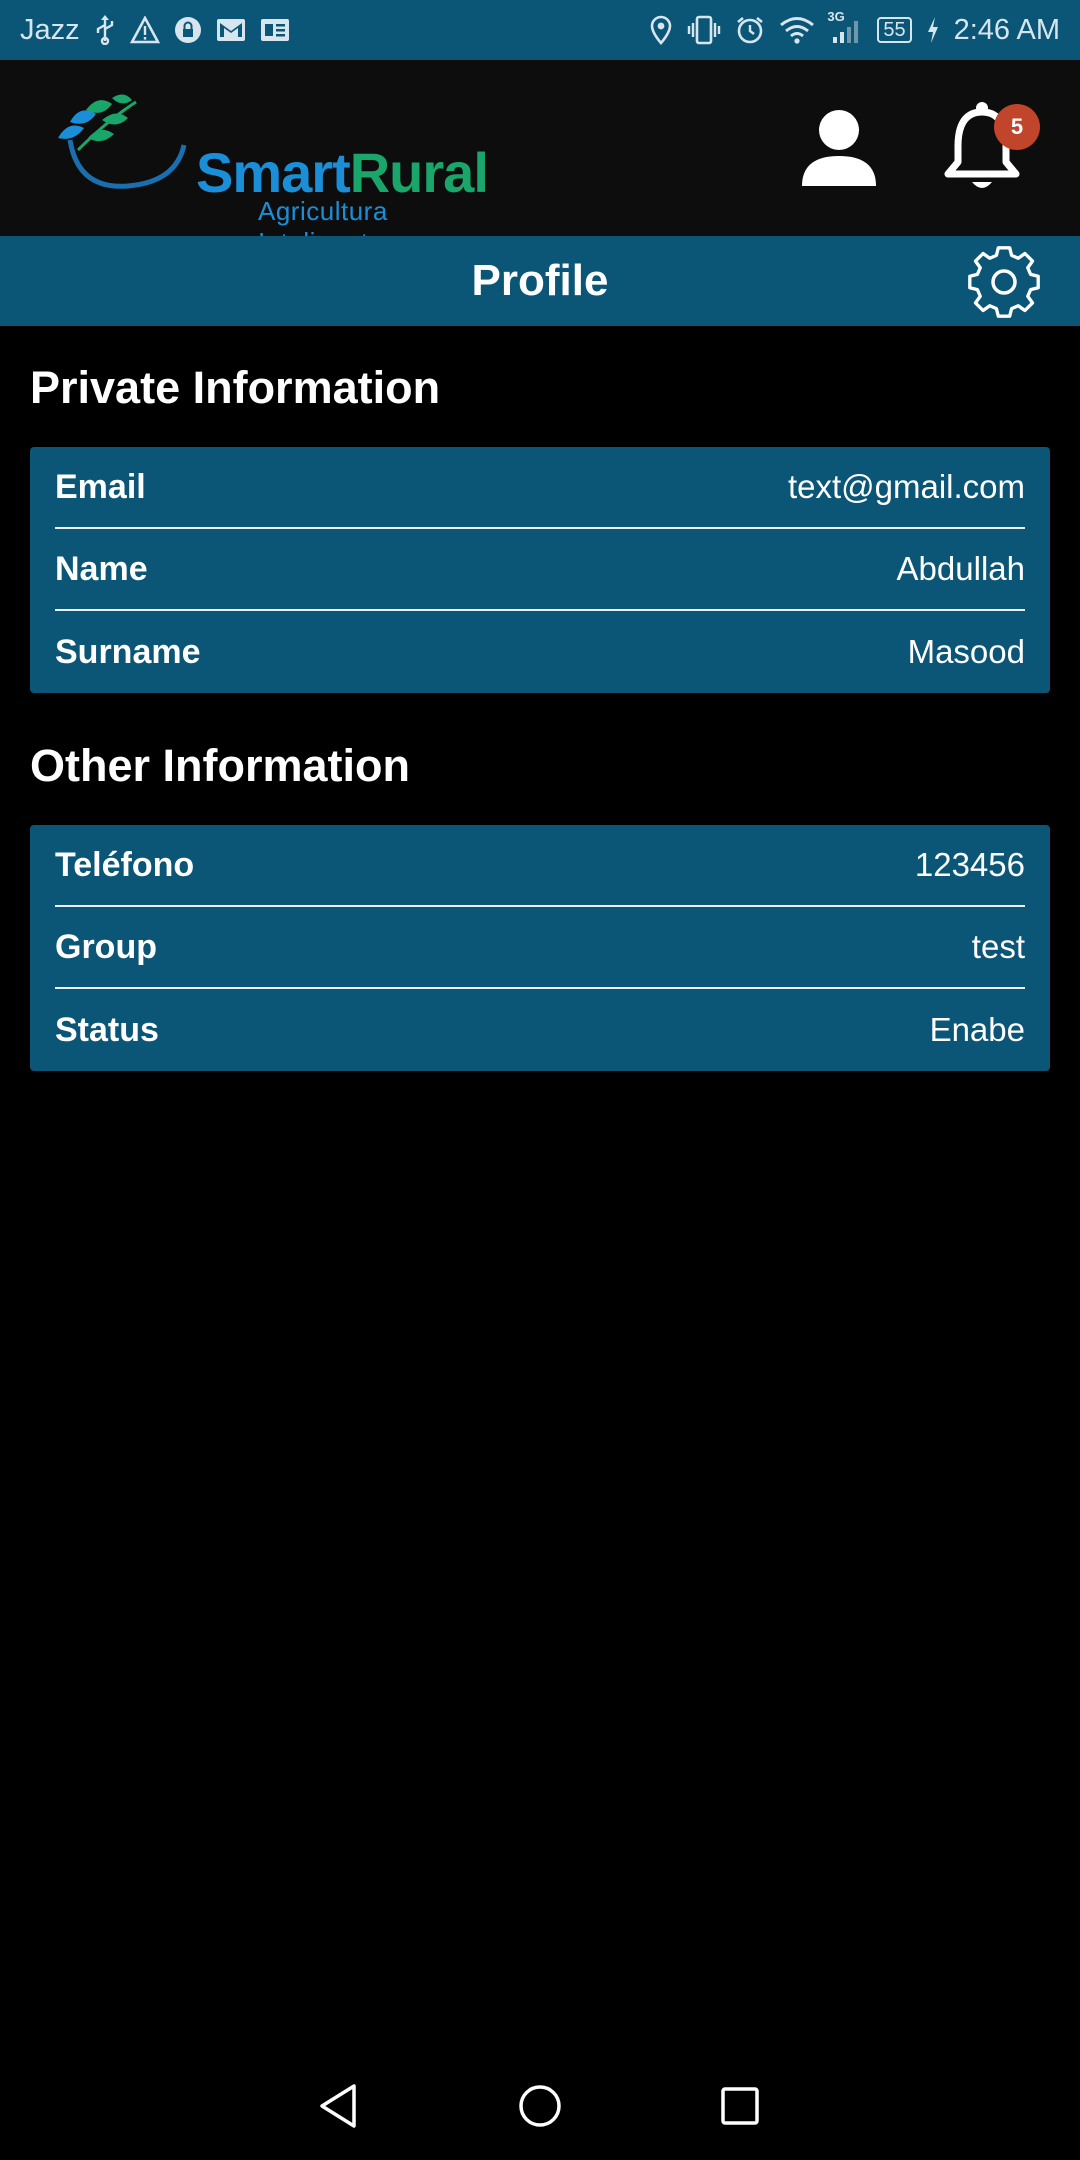  What do you see at coordinates (977, 1029) in the screenshot?
I see `status-value: Enabe` at bounding box center [977, 1029].